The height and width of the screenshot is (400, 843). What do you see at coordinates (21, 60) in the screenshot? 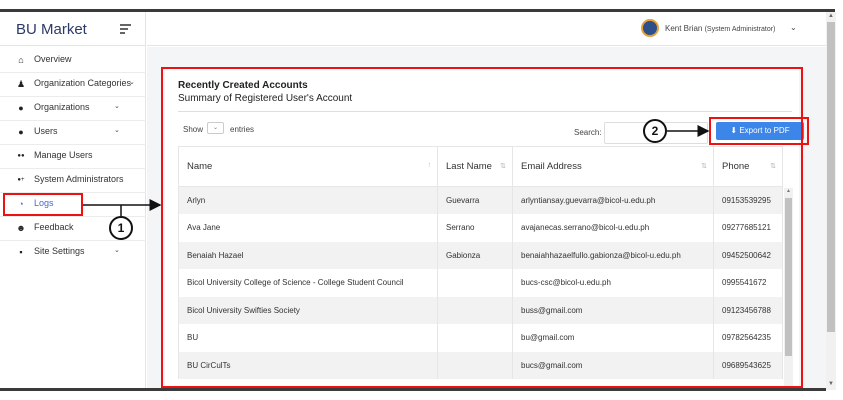
I see `home-icon: ⌂` at bounding box center [21, 60].